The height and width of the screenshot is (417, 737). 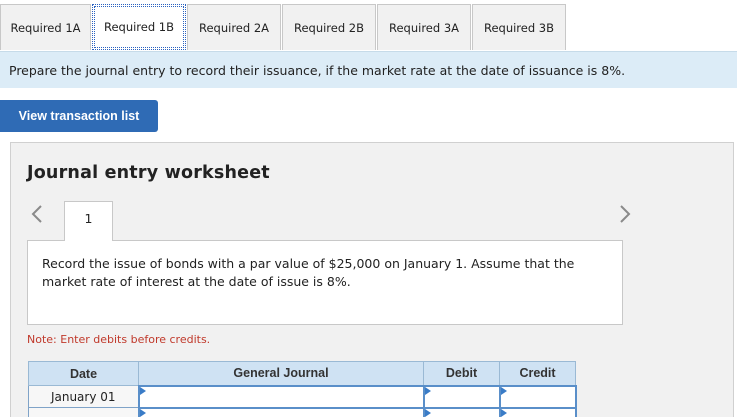 I want to click on tab-required-2a: Required 2A, so click(x=234, y=27).